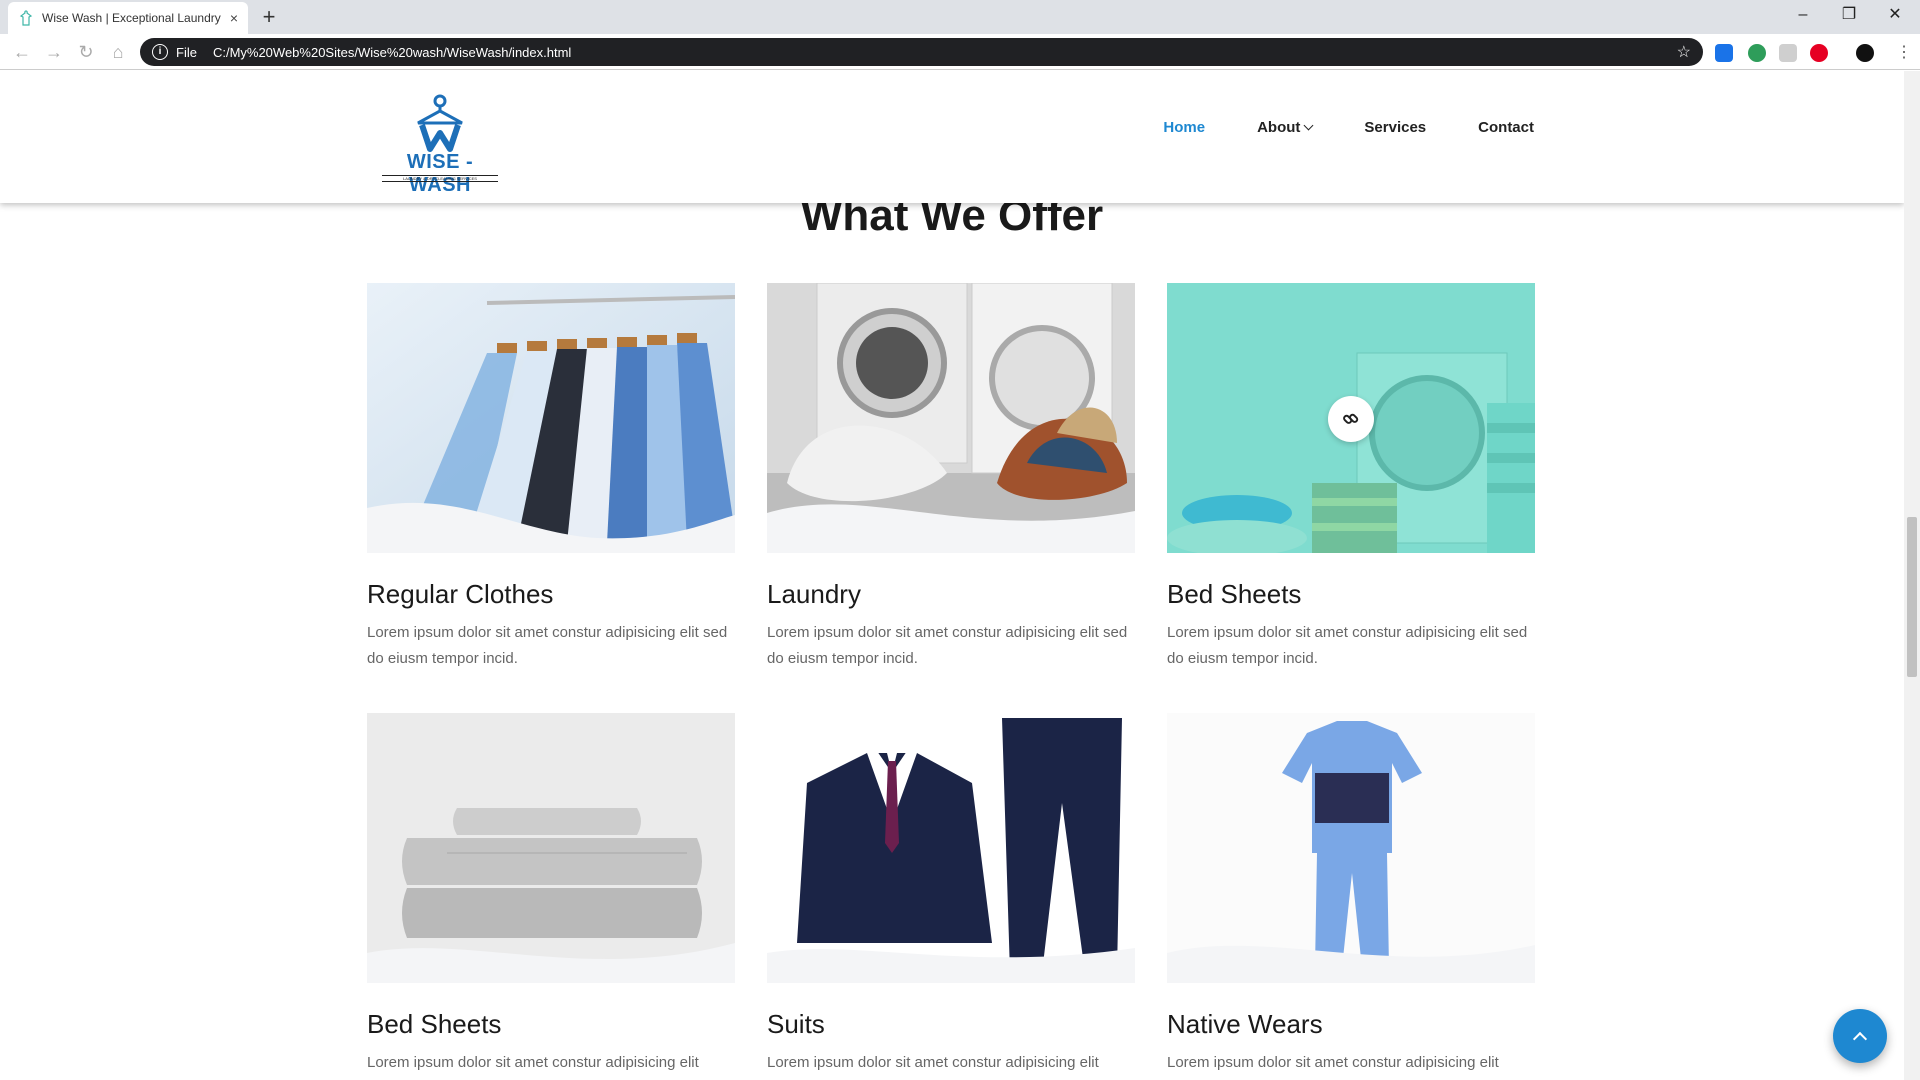 Image resolution: width=1920 pixels, height=1080 pixels. Describe the element at coordinates (1849, 15) in the screenshot. I see `restore-button: ❐` at that location.